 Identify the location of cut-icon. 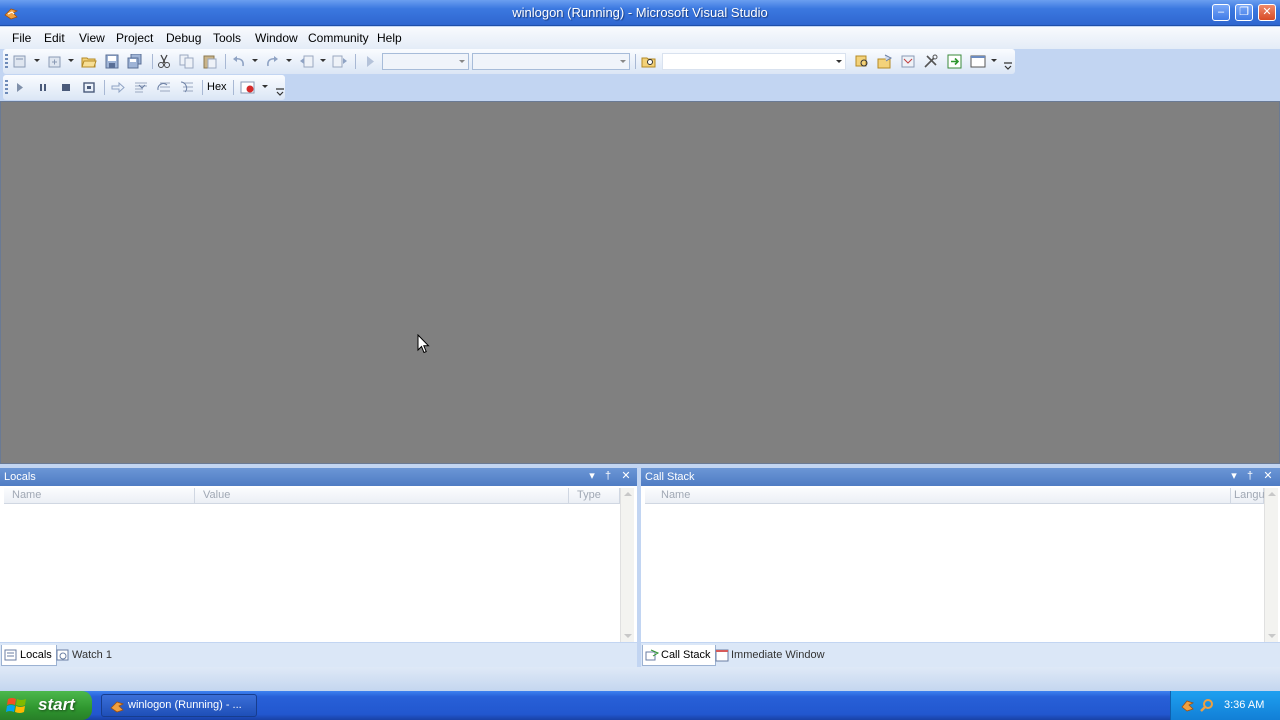
(164, 61).